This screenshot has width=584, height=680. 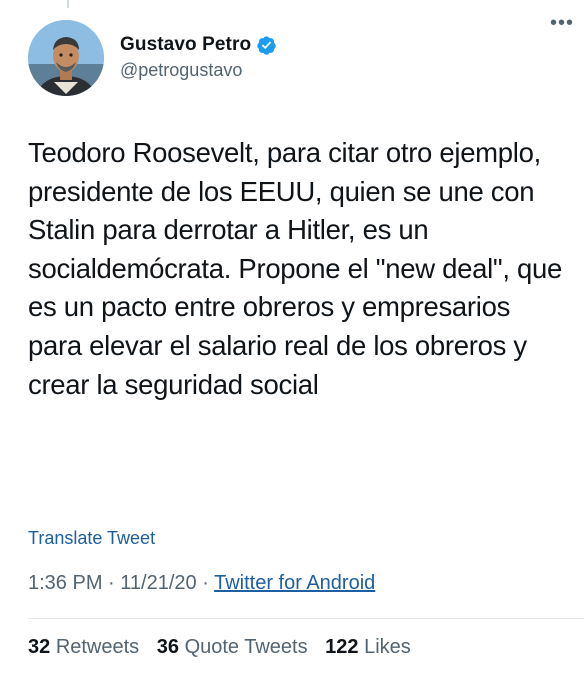 I want to click on translate-tweet-link: Translate Tweet, so click(x=91, y=538).